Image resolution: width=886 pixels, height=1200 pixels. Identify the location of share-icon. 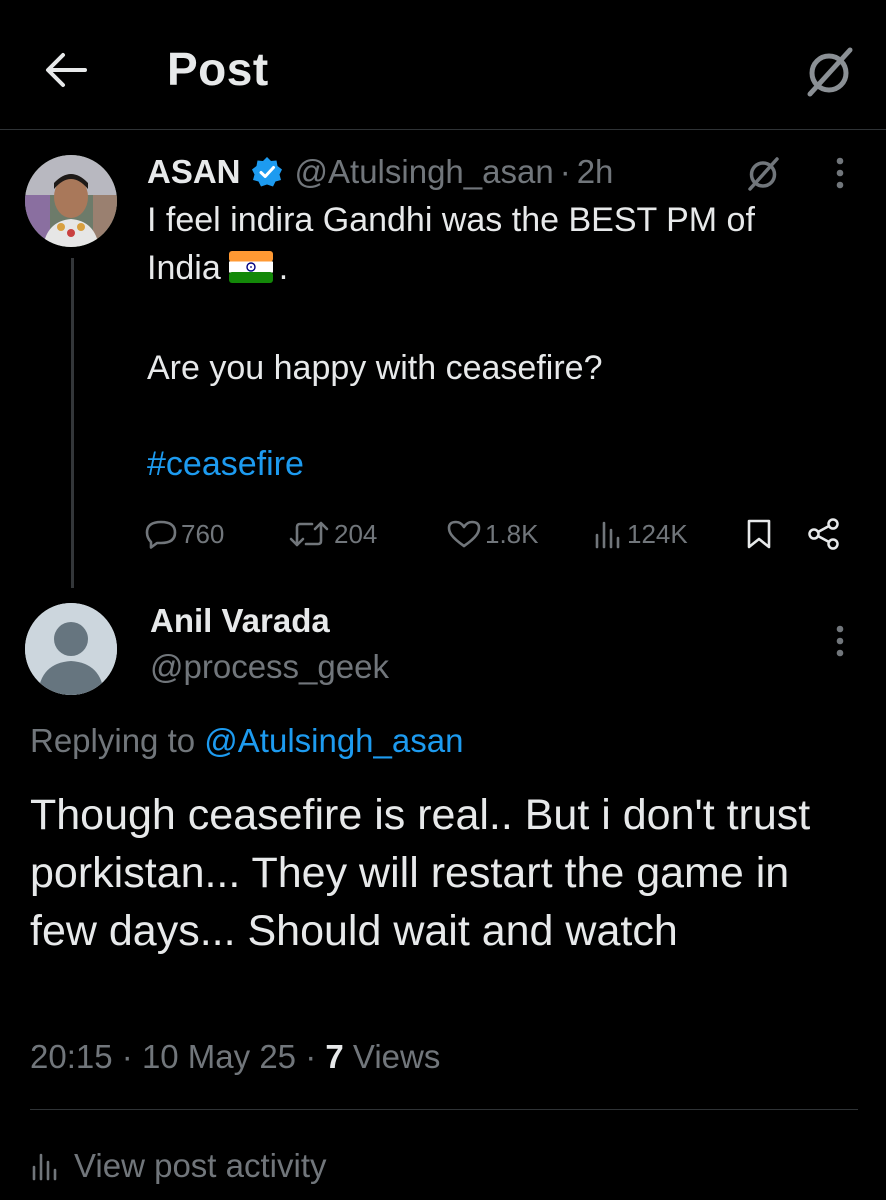
(823, 534).